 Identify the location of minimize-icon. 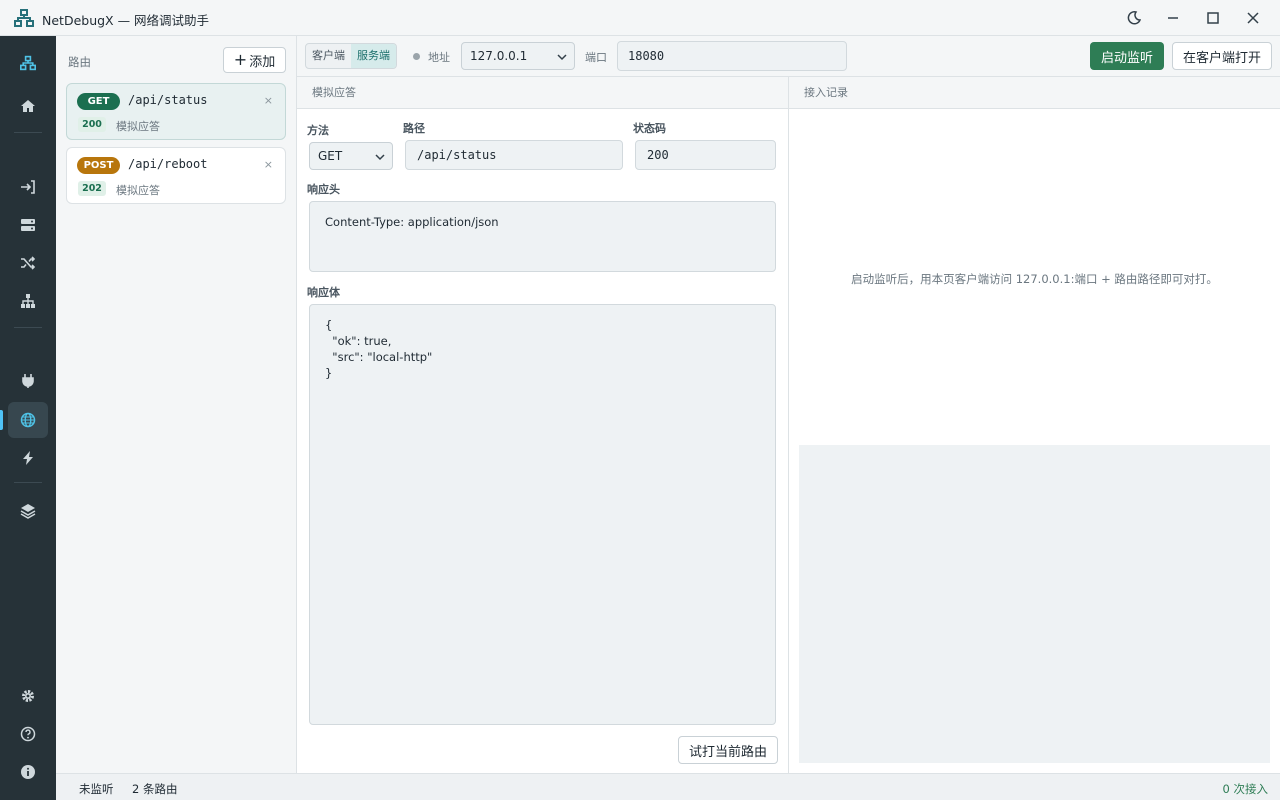
(1173, 18).